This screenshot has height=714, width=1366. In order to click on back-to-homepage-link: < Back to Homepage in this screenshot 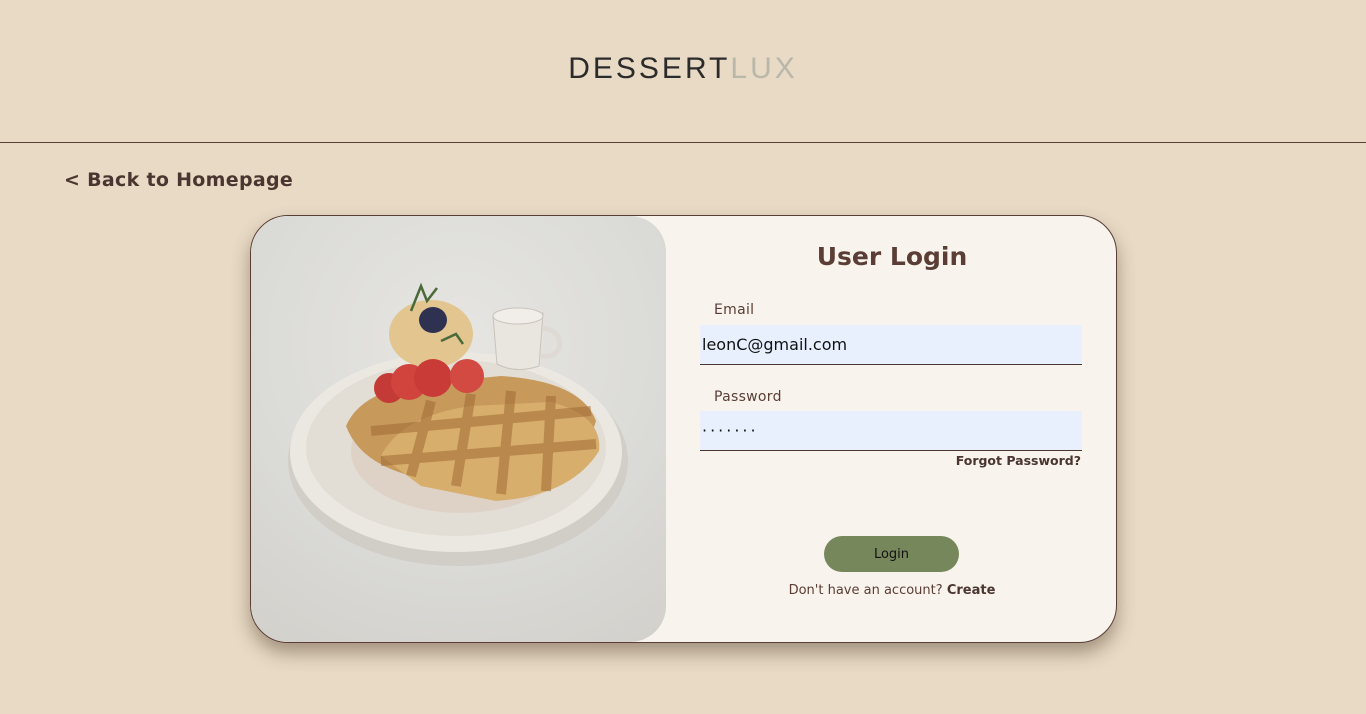, I will do `click(178, 180)`.